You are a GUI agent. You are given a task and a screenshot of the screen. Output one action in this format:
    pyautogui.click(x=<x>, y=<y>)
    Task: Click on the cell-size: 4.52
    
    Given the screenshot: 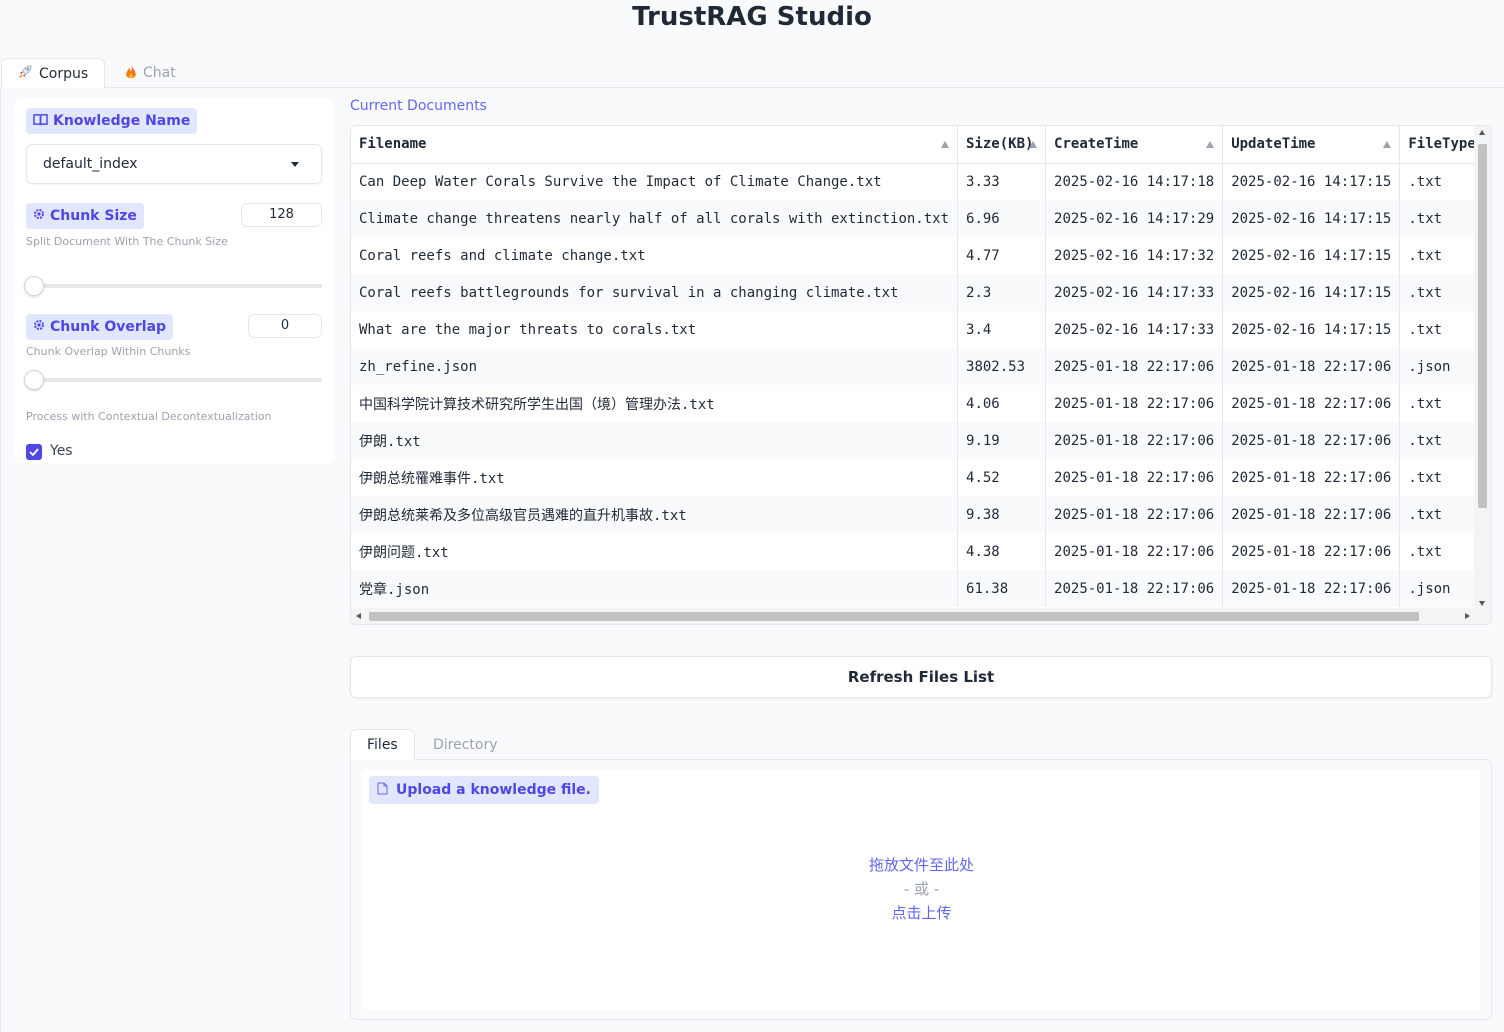 What is the action you would take?
    pyautogui.click(x=1002, y=477)
    